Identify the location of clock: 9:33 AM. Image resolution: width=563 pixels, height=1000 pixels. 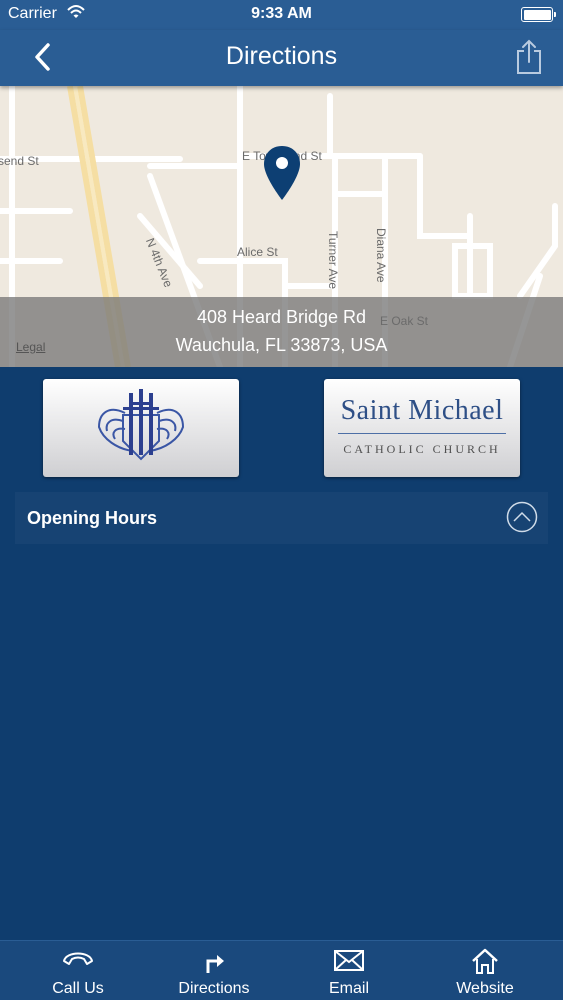
(281, 13).